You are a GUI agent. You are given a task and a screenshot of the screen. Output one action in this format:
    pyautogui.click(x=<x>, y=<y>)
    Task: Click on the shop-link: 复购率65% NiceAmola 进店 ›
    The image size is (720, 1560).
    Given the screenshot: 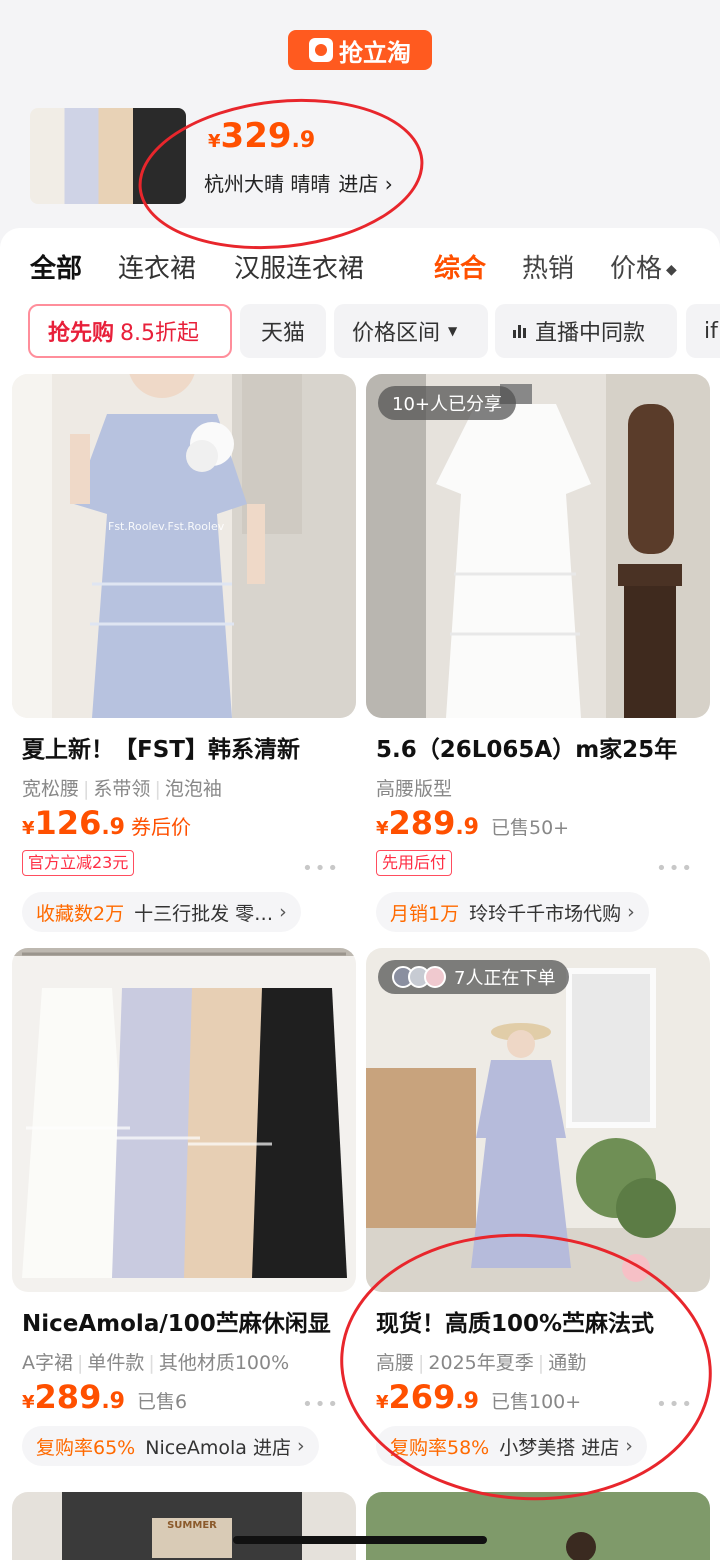 What is the action you would take?
    pyautogui.click(x=170, y=1446)
    